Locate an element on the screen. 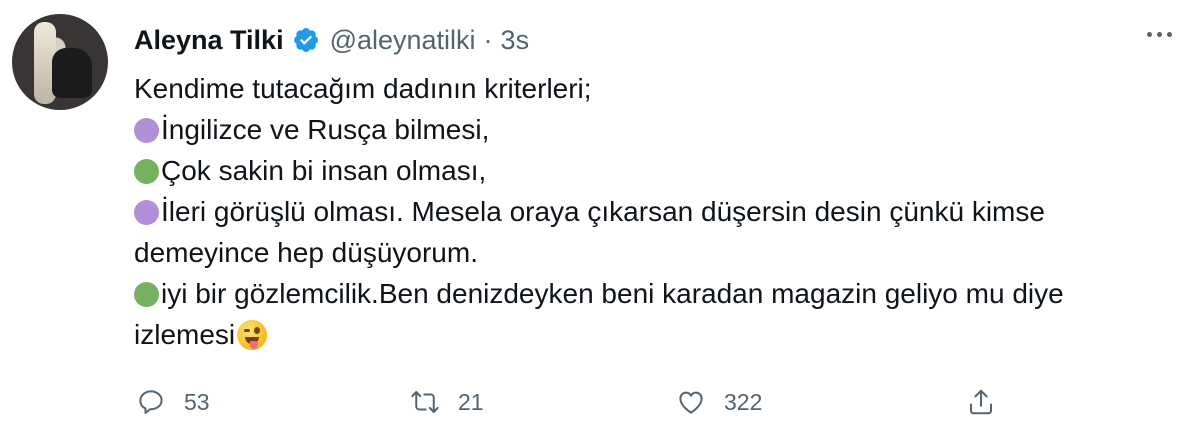 The height and width of the screenshot is (439, 1200). share-button is located at coordinates (981, 402).